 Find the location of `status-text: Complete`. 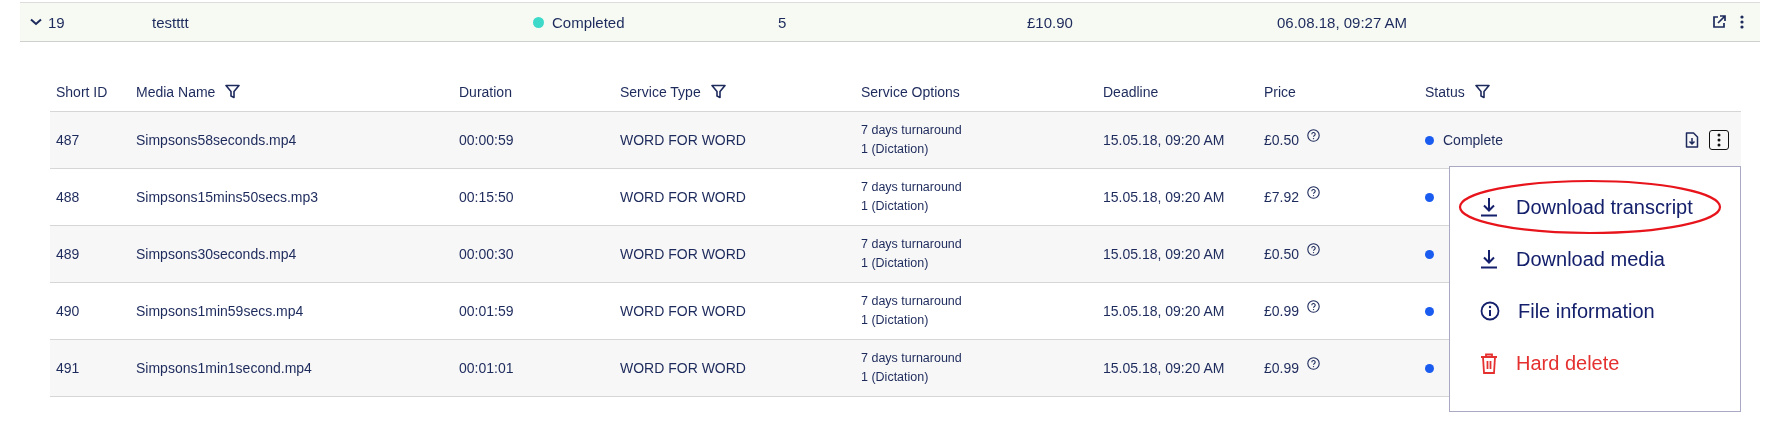

status-text: Complete is located at coordinates (1473, 140).